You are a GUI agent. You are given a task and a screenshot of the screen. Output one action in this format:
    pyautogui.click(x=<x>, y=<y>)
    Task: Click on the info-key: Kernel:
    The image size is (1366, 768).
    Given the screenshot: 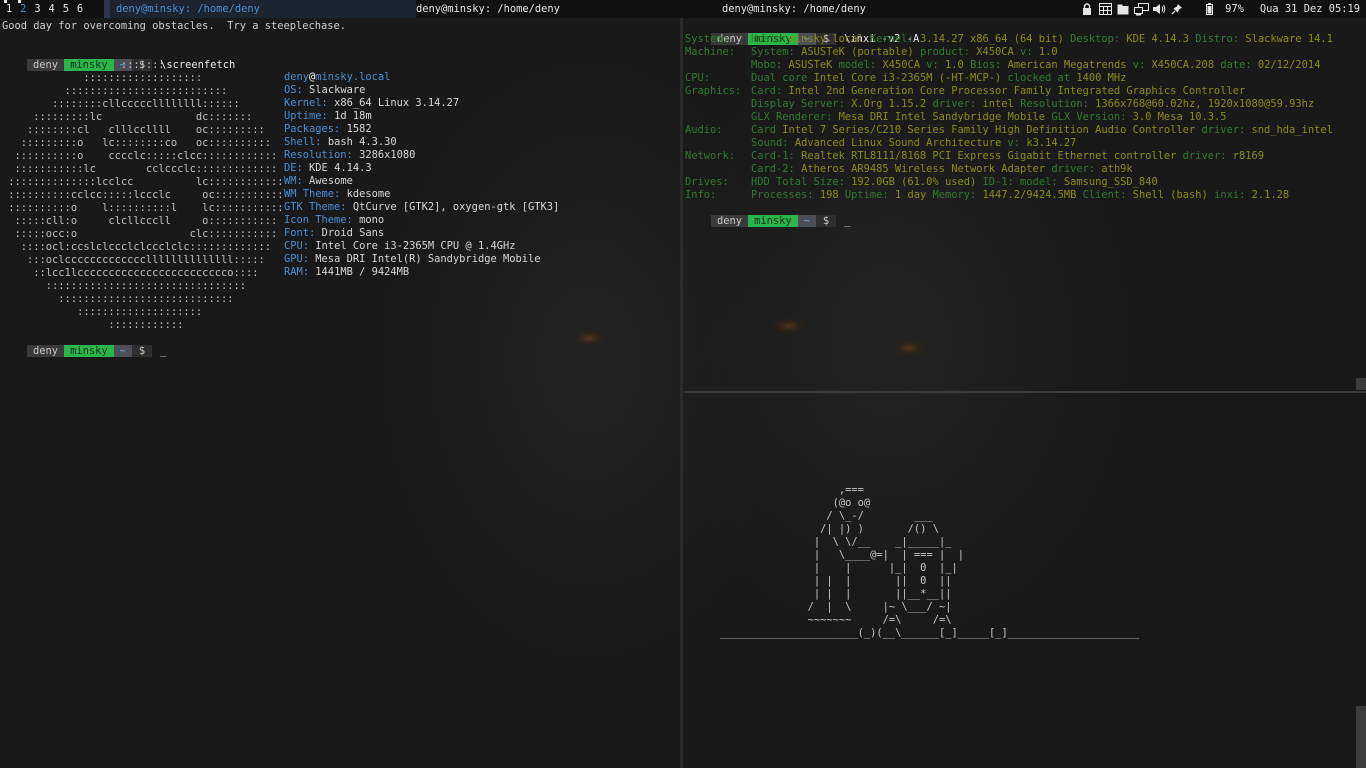 What is the action you would take?
    pyautogui.click(x=306, y=103)
    